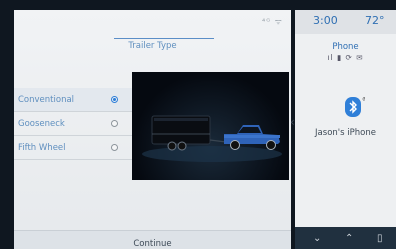  I want to click on status-icons: ⁴ᴳ ᯤ, so click(272, 21).